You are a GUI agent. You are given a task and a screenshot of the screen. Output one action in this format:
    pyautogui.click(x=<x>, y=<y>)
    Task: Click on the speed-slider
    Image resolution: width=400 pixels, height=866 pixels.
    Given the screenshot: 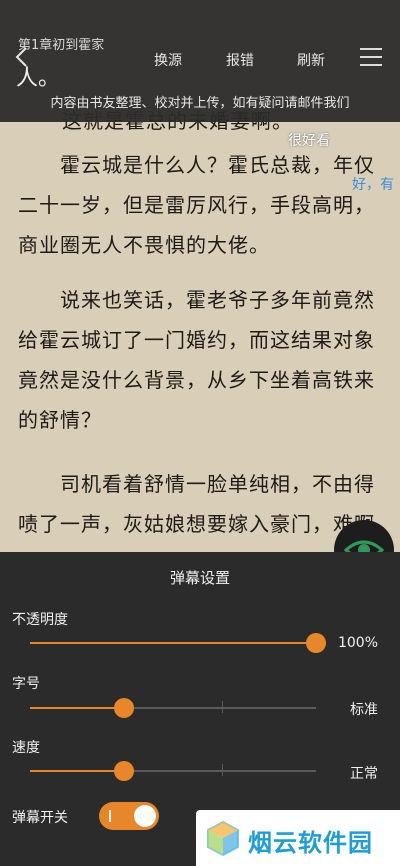 What is the action you would take?
    pyautogui.click(x=173, y=771)
    